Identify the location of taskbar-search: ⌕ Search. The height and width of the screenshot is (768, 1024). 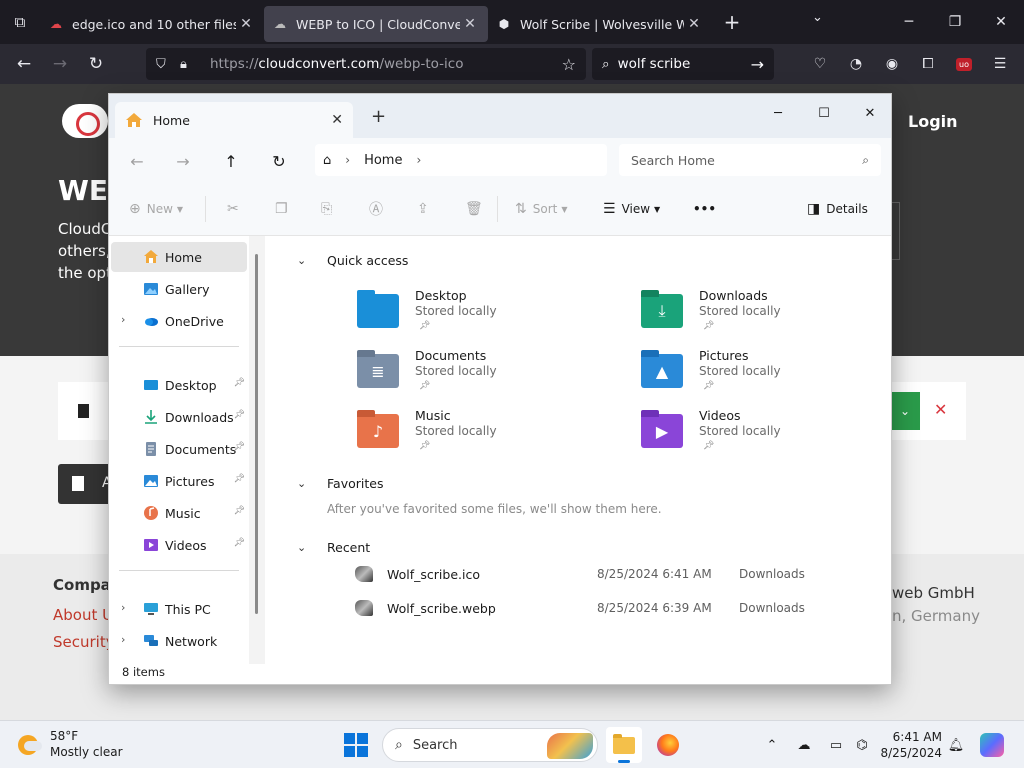
(490, 745).